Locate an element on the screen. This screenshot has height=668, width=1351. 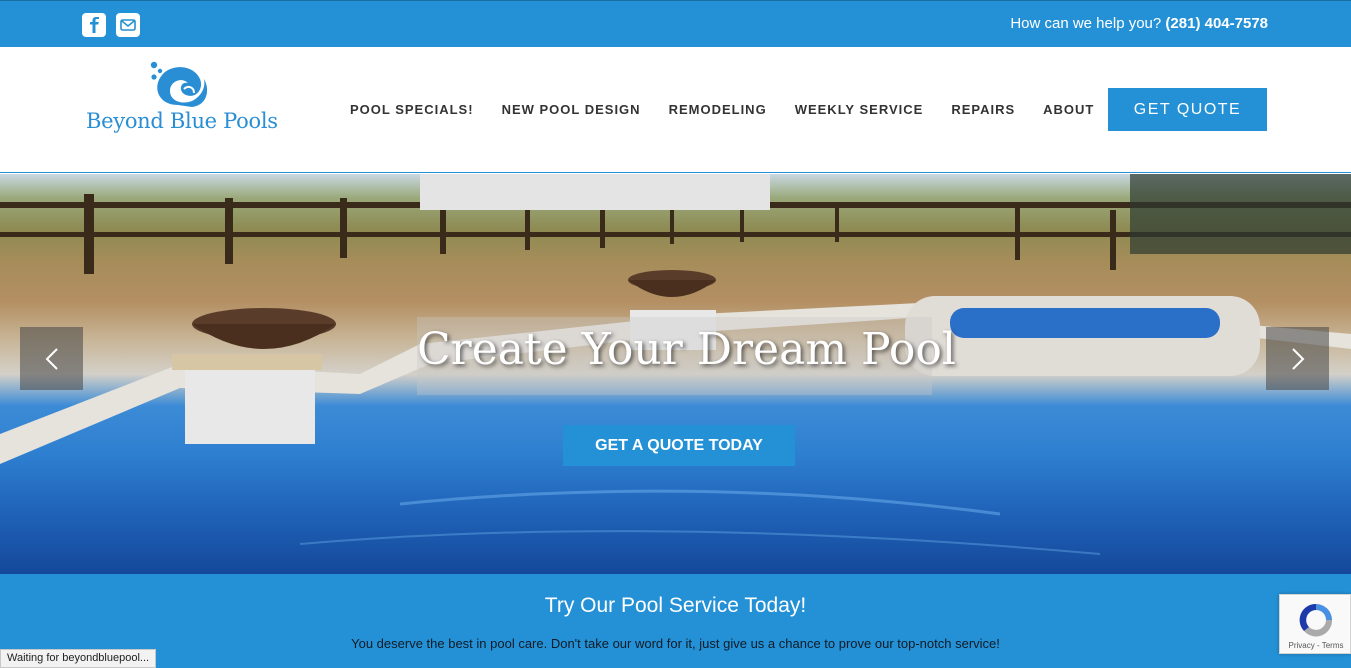
recaptcha-links: Privacy - Terms is located at coordinates (1315, 645).